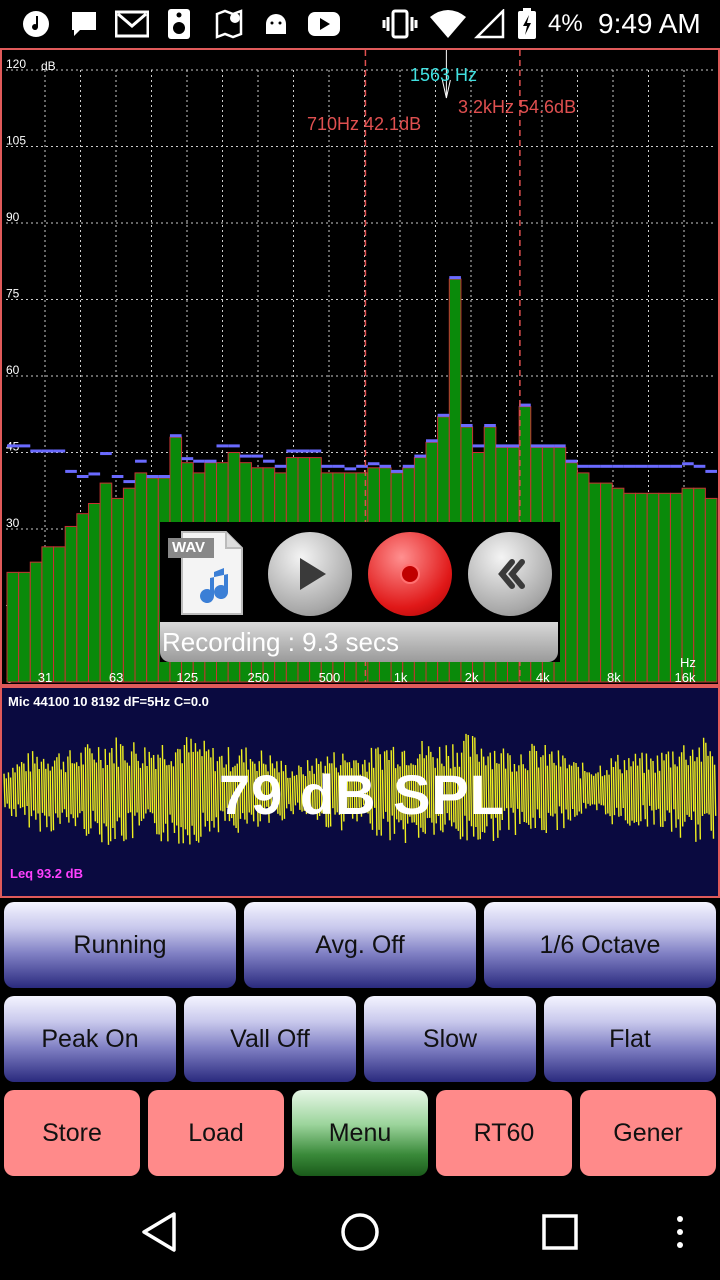  I want to click on navigation-bar, so click(360, 1232).